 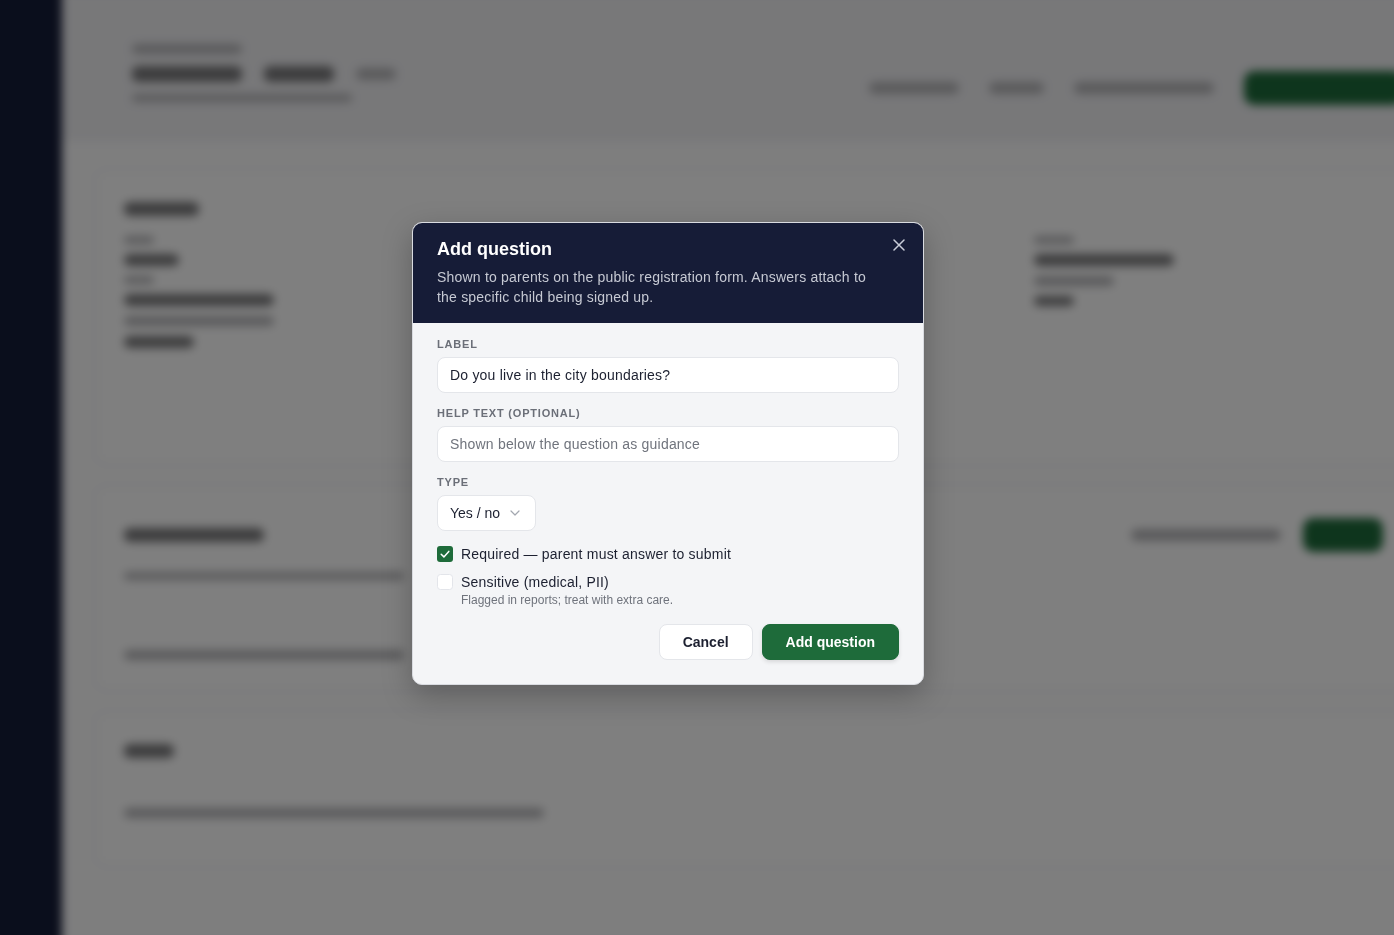 What do you see at coordinates (509, 413) in the screenshot?
I see `field-label: HELP TEXT (OPTIONAL)` at bounding box center [509, 413].